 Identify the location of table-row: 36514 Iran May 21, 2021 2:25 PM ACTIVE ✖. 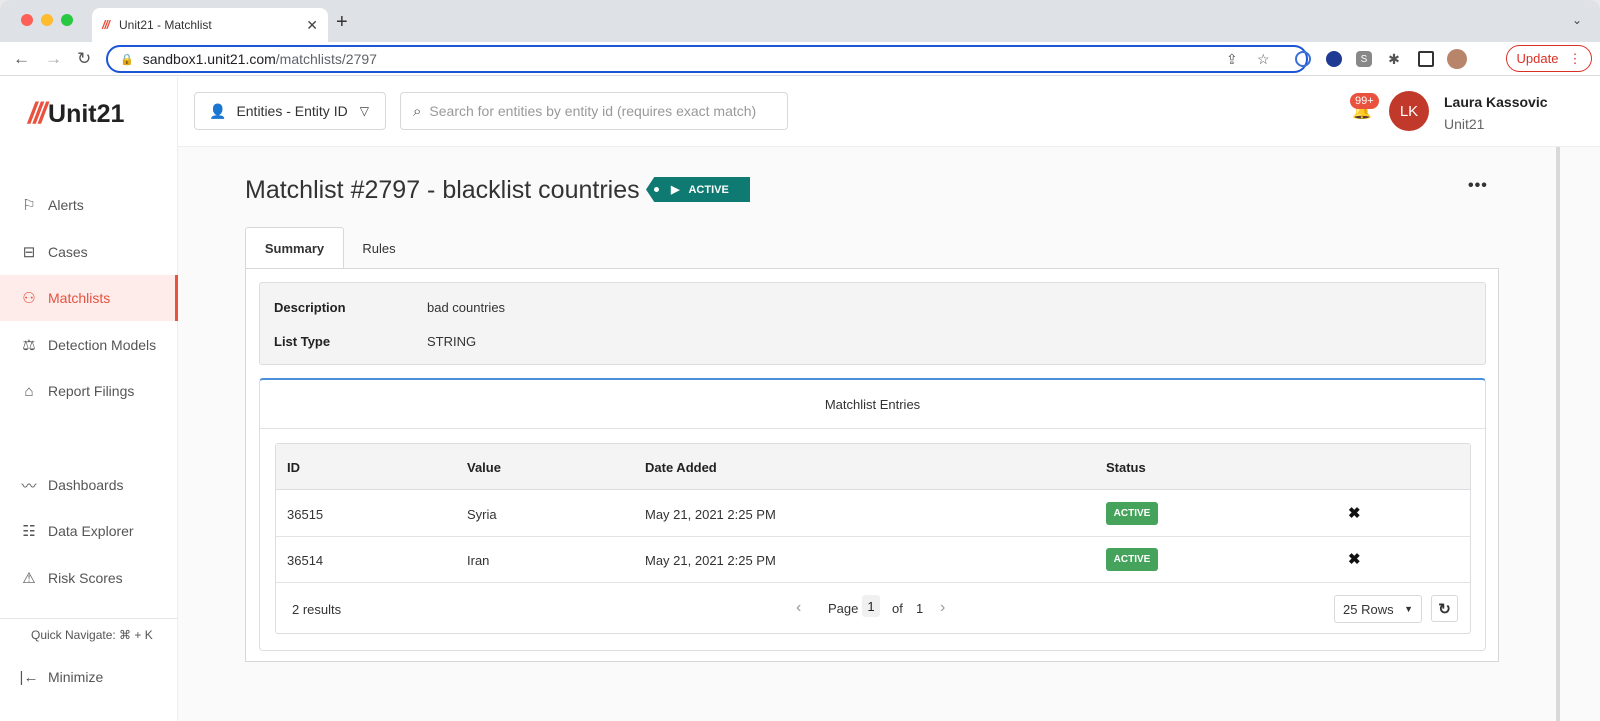
(873, 560).